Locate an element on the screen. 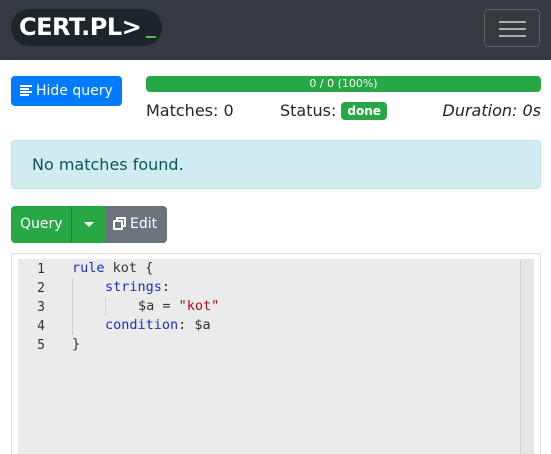  query-button: Query is located at coordinates (41, 224).